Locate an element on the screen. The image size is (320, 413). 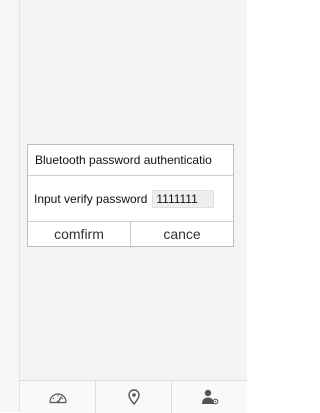
location-pin-icon is located at coordinates (133, 397).